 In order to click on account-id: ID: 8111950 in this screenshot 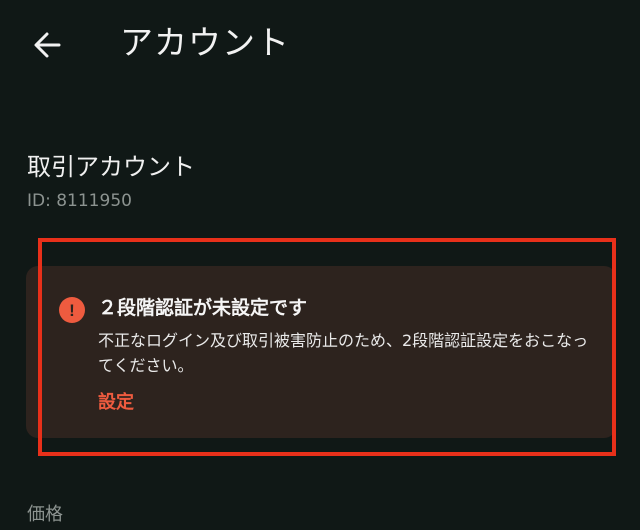, I will do `click(79, 201)`.